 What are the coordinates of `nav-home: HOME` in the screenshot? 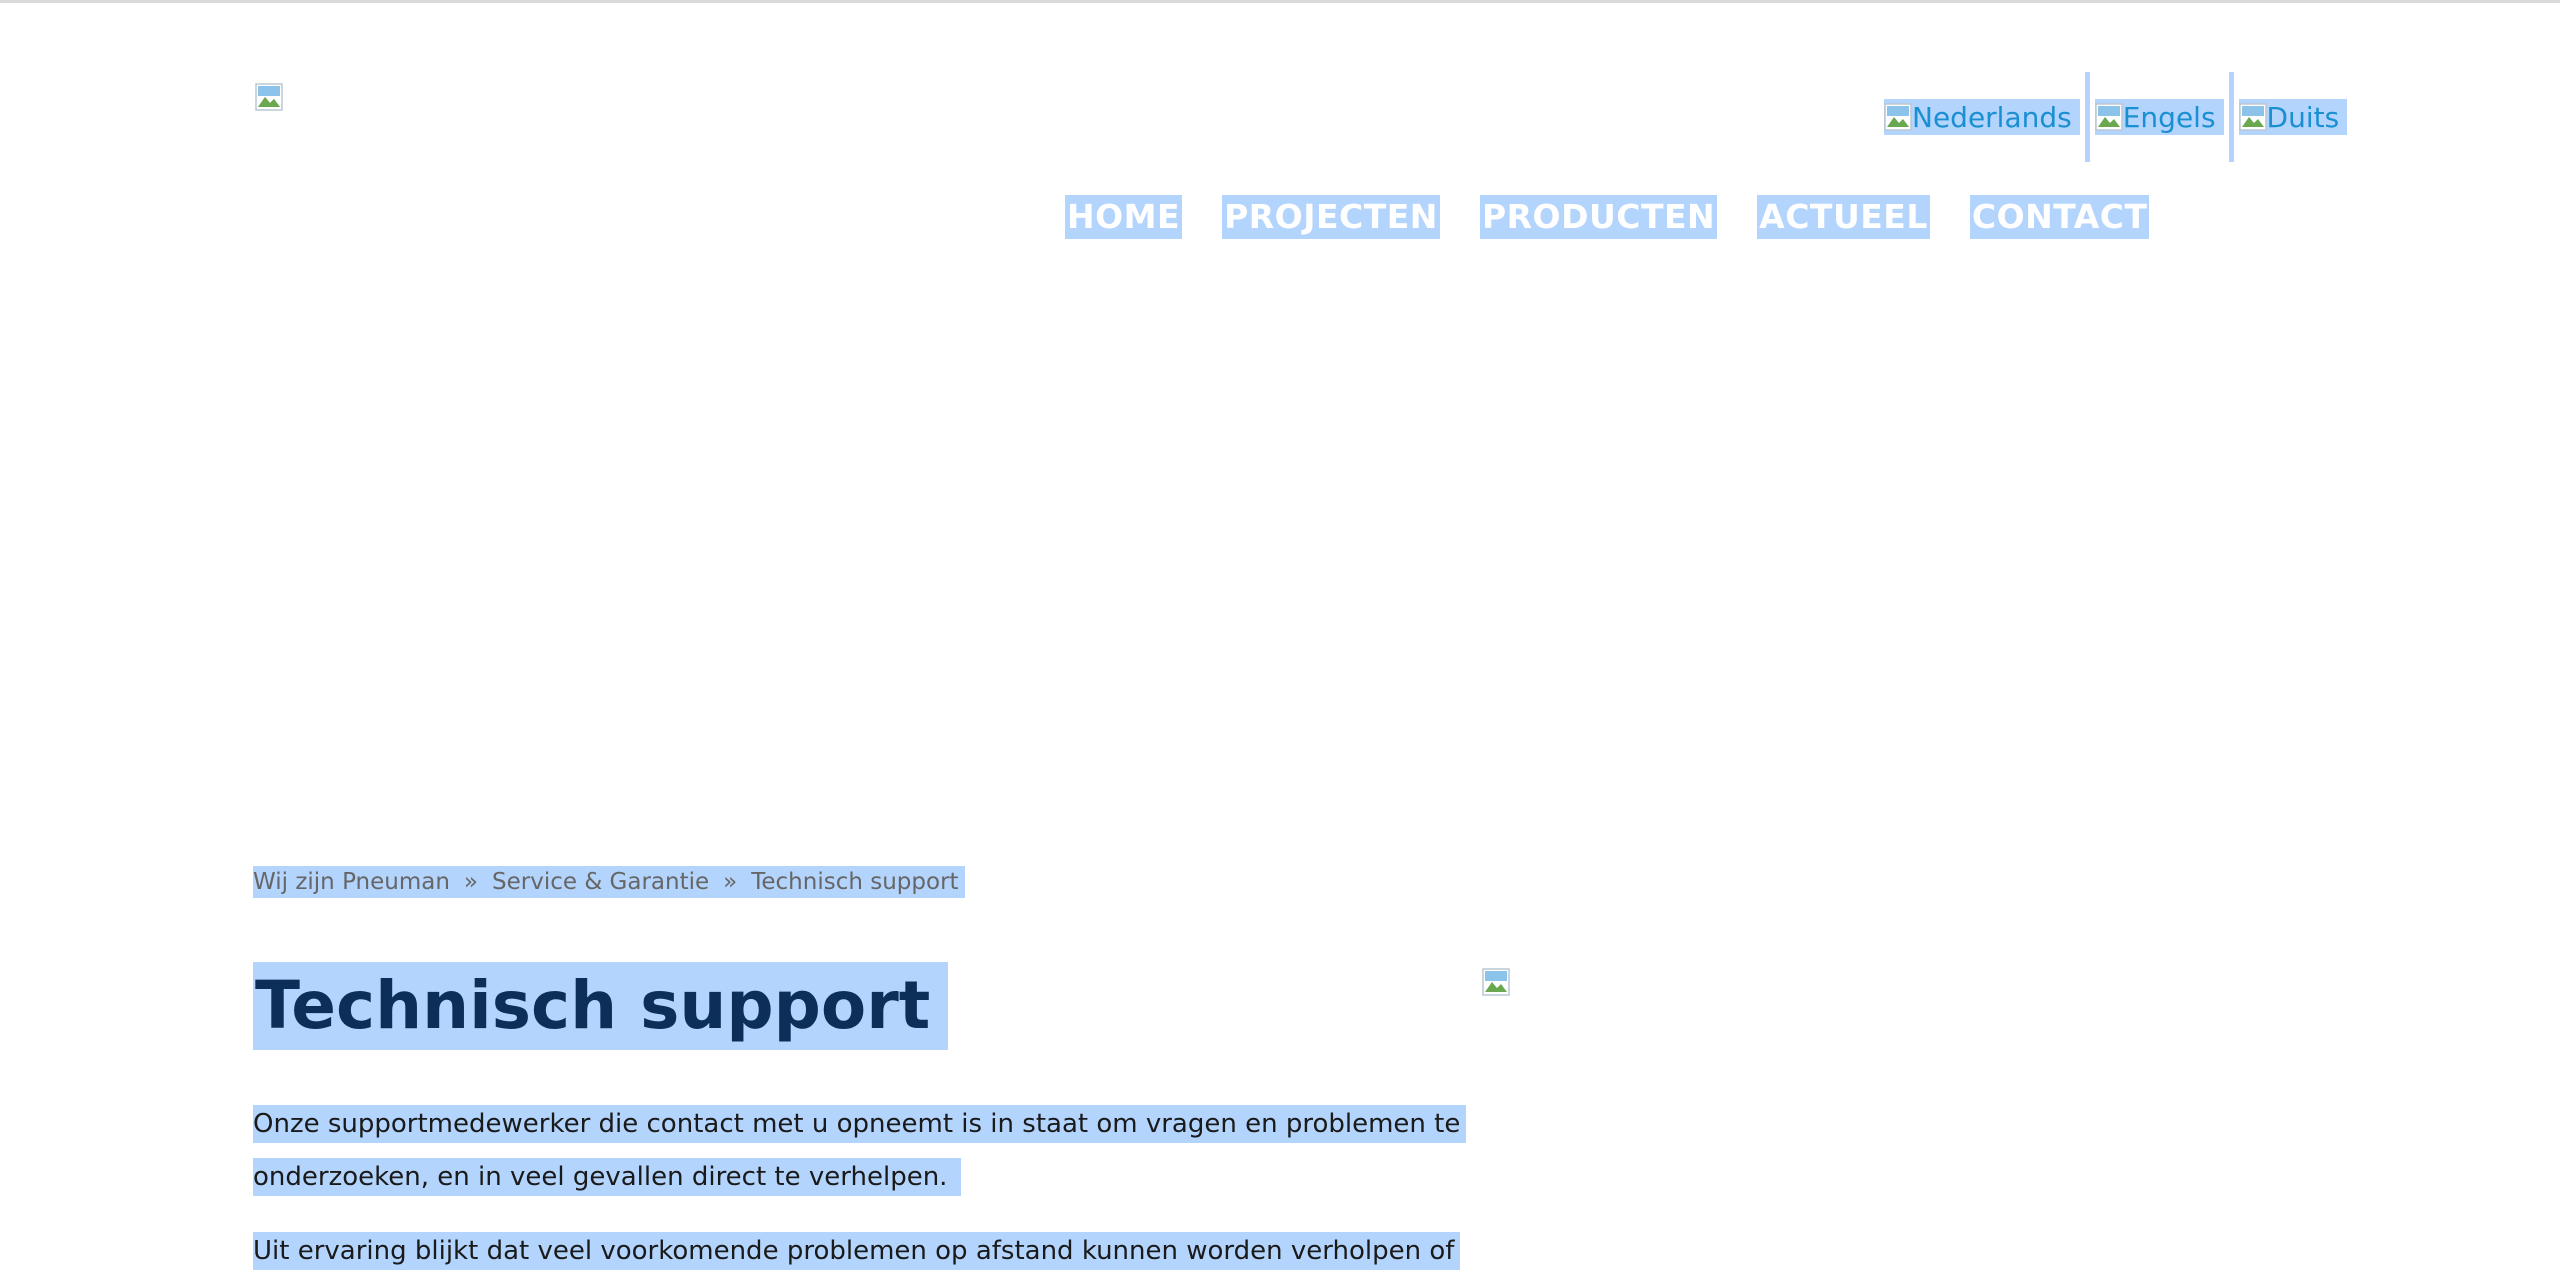 It's located at (1124, 217).